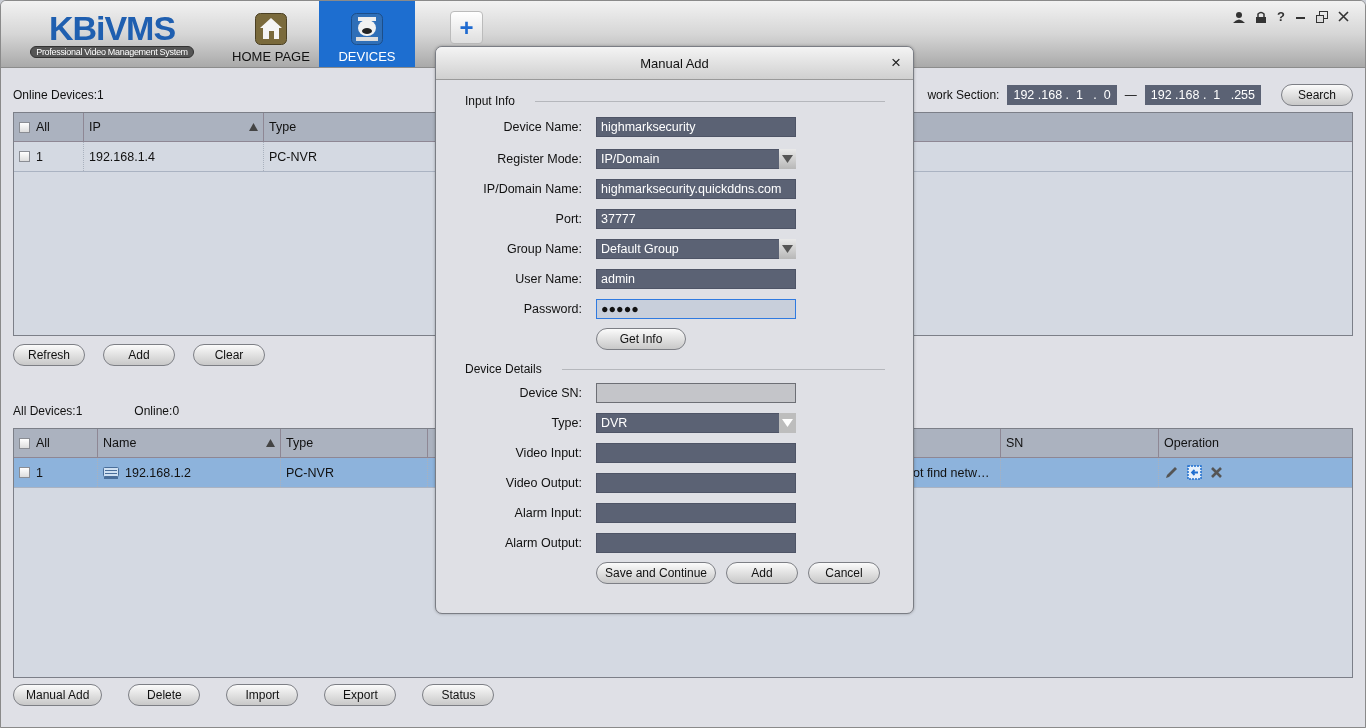 This screenshot has width=1366, height=728. I want to click on field-label: Port:, so click(568, 219).